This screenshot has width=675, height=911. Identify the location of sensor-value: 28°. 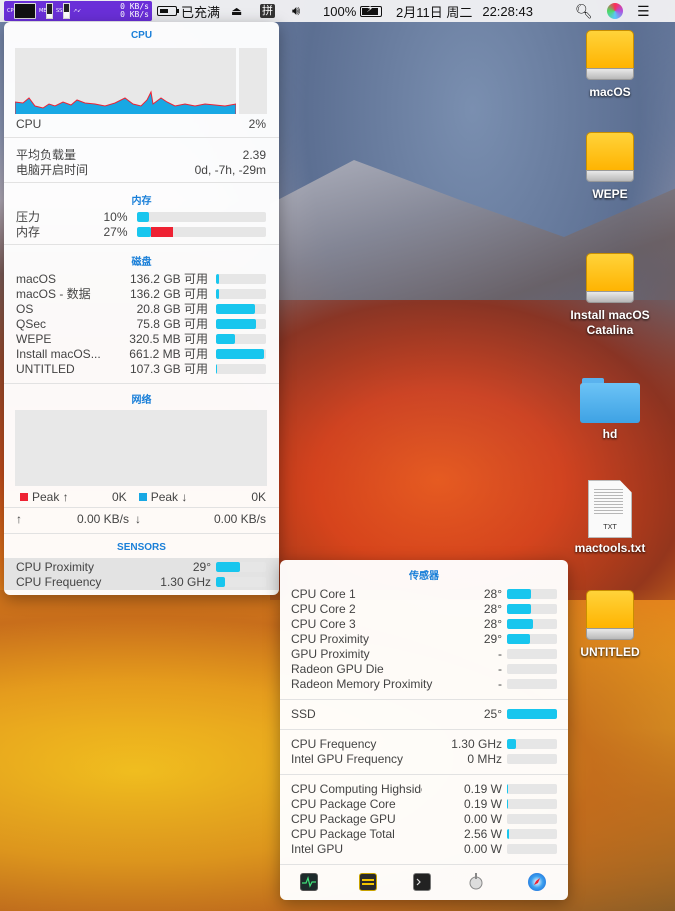
(492, 609).